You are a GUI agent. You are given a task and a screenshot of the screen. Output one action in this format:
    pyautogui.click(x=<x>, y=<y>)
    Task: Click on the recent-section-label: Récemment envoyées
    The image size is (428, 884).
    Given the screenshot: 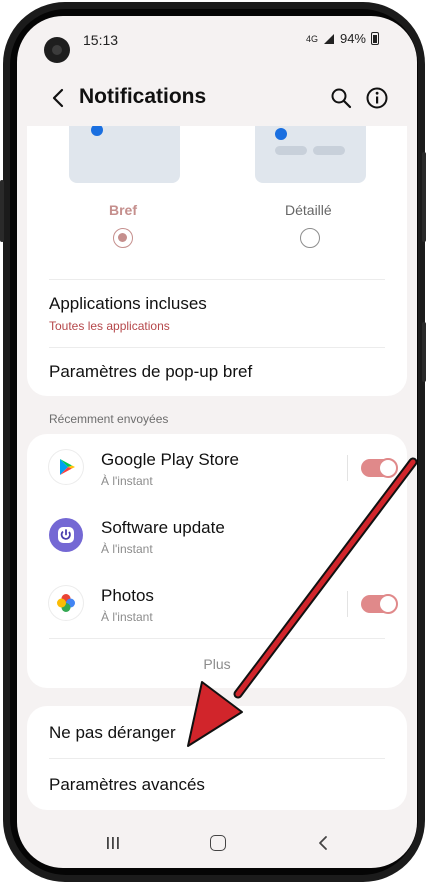 What is the action you would take?
    pyautogui.click(x=109, y=419)
    